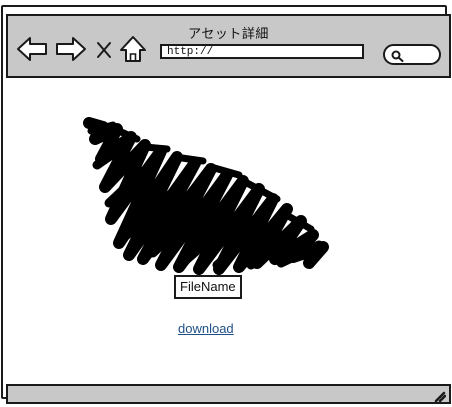 The width and height of the screenshot is (452, 407). Describe the element at coordinates (206, 328) in the screenshot. I see `download-link: download` at that location.